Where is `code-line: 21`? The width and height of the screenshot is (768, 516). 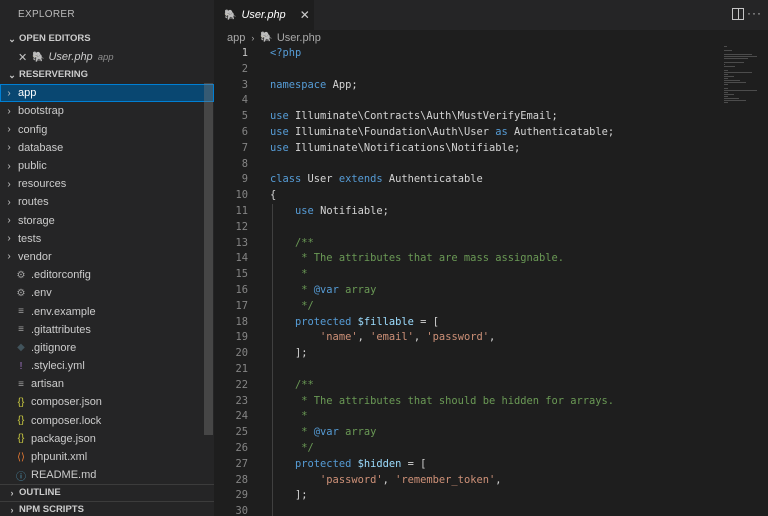 code-line: 21 is located at coordinates (464, 370).